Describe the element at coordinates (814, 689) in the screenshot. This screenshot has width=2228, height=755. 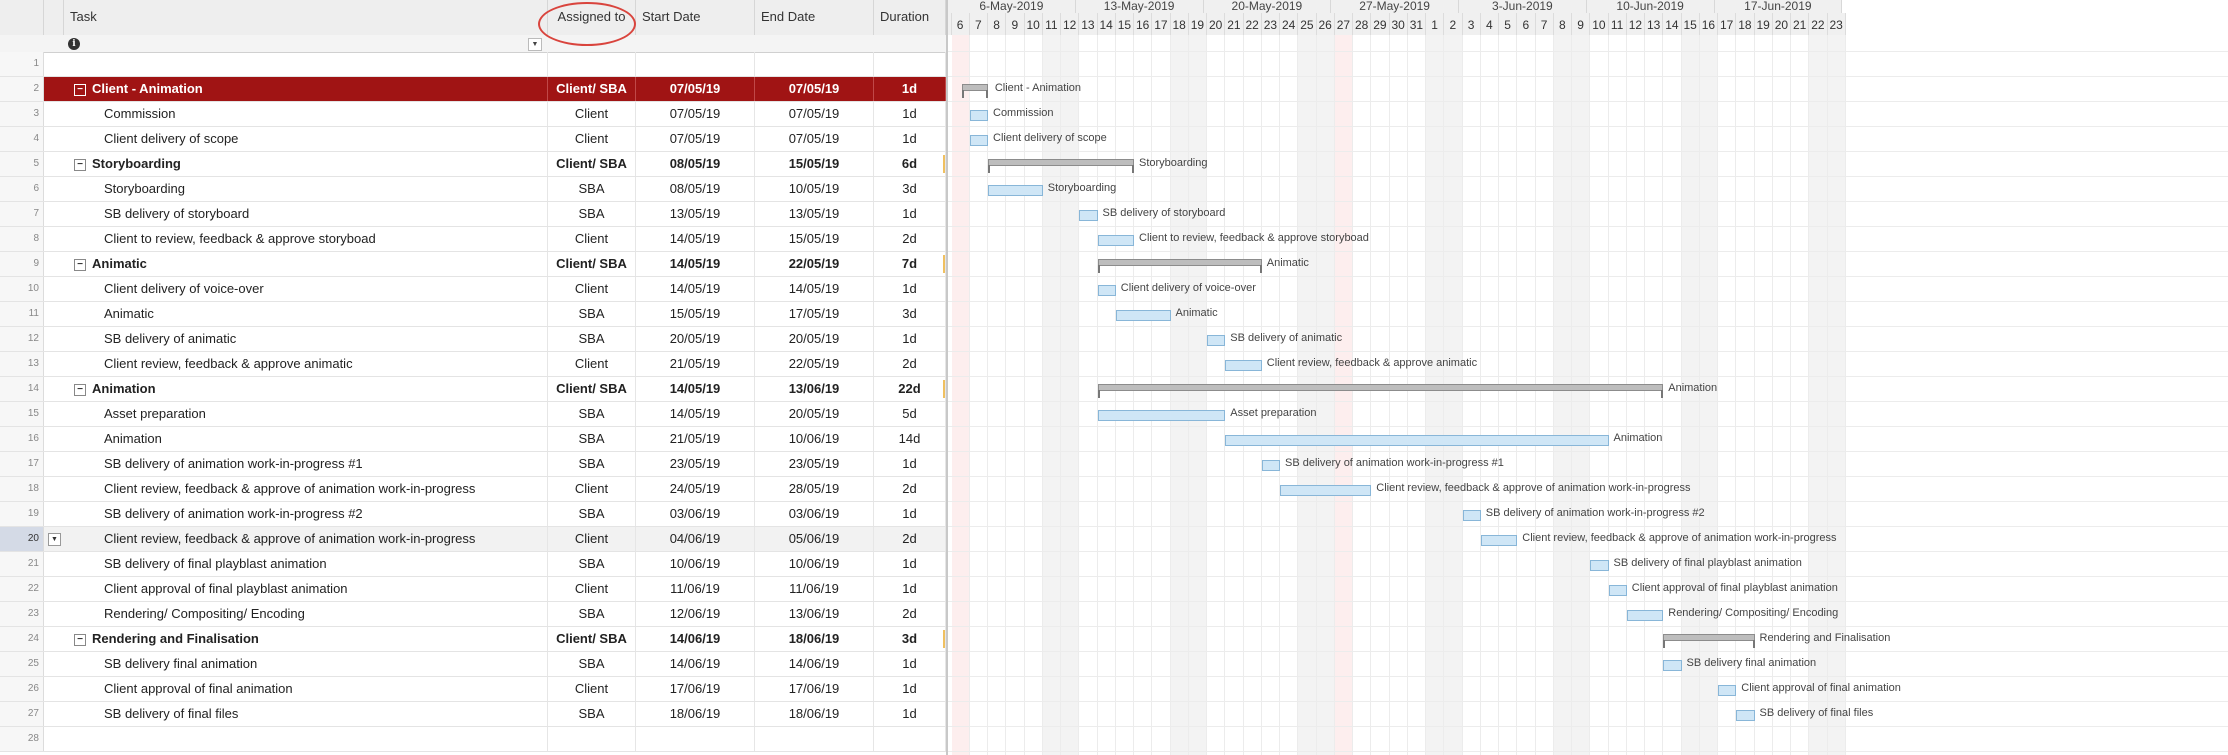
I see `end-date-cell: 17/06/19` at that location.